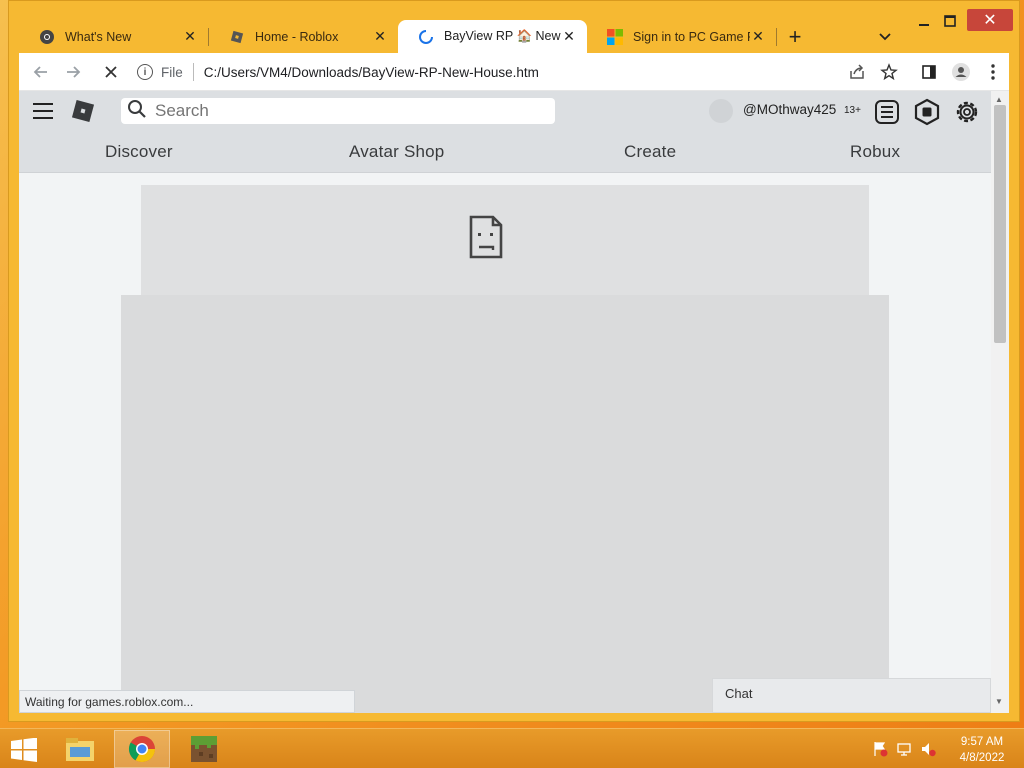  I want to click on minecraft-icon, so click(204, 749).